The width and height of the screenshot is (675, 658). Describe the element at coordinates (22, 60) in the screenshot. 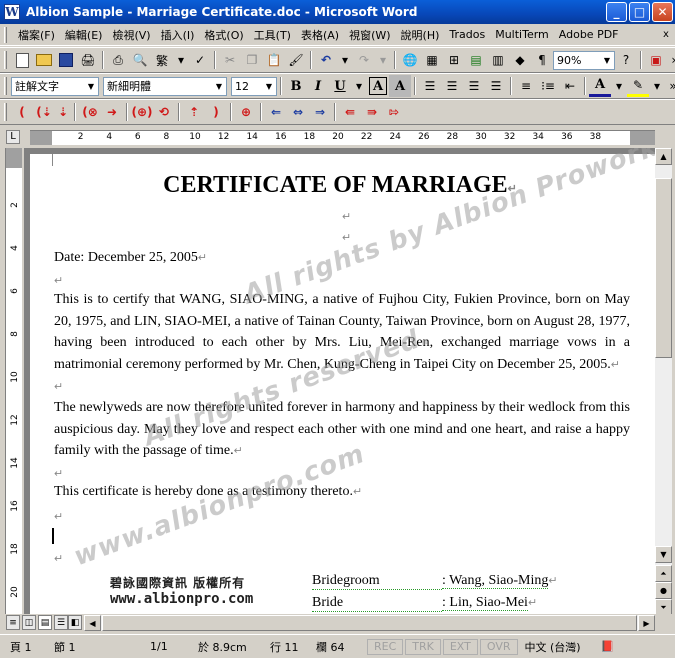

I see `new-document-button` at that location.